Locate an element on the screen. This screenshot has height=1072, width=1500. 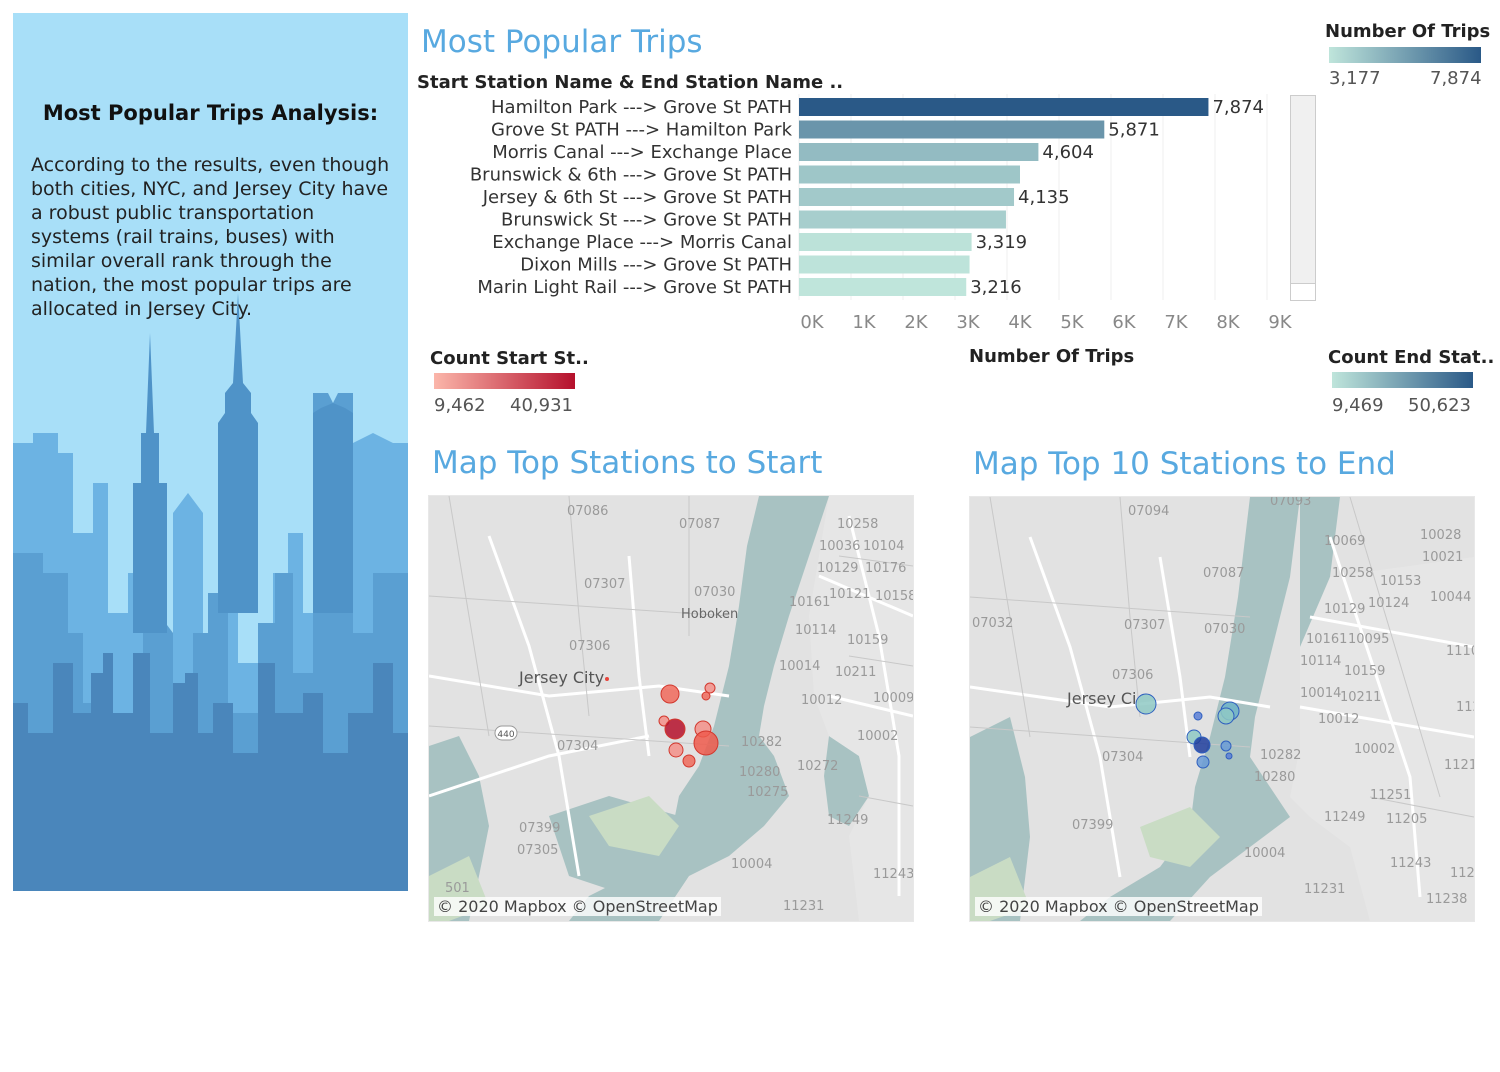
zip-label: 10104 is located at coordinates (883, 546).